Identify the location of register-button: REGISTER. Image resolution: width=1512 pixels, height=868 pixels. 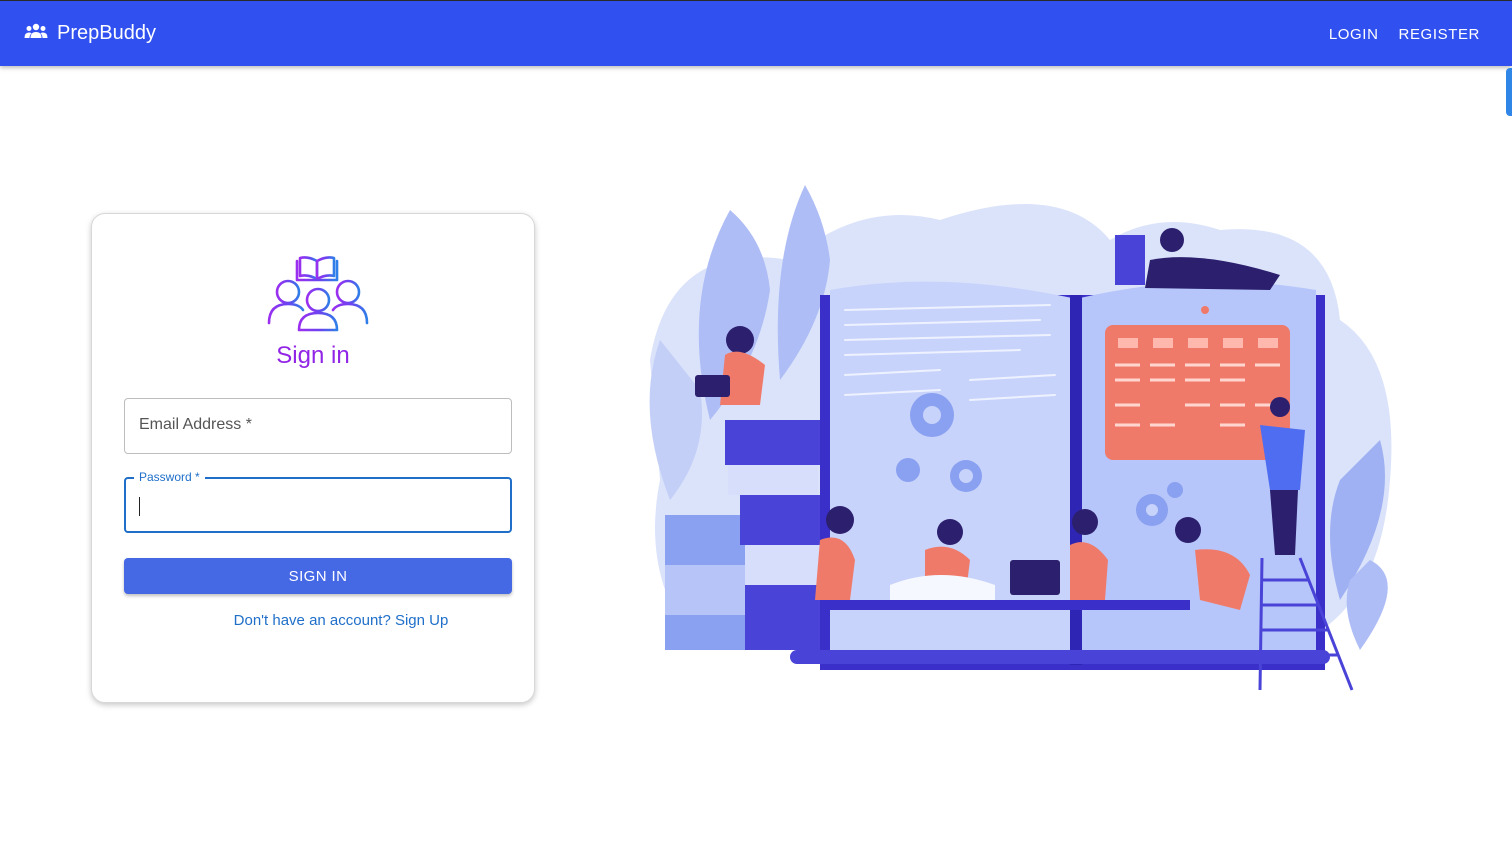
(1439, 34).